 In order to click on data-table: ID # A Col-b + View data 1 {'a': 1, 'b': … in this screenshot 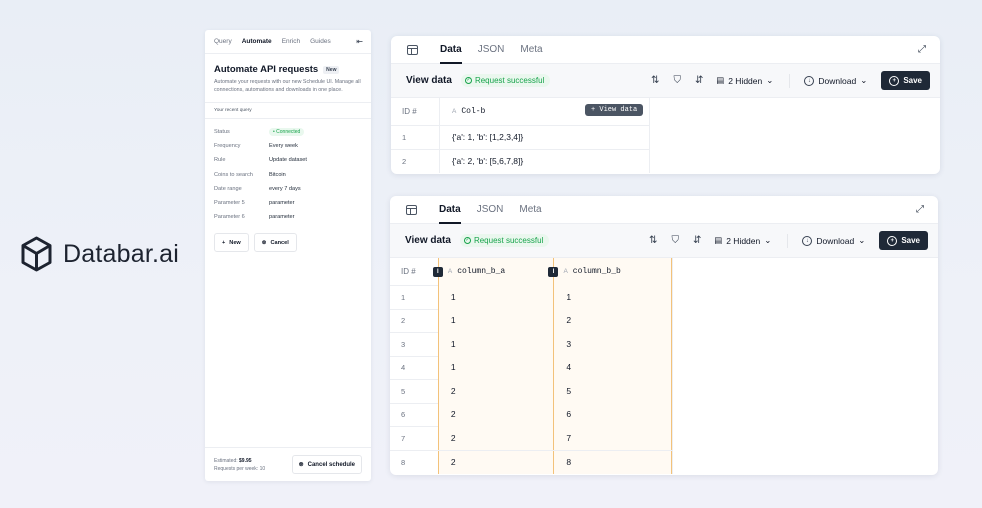, I will do `click(520, 135)`.